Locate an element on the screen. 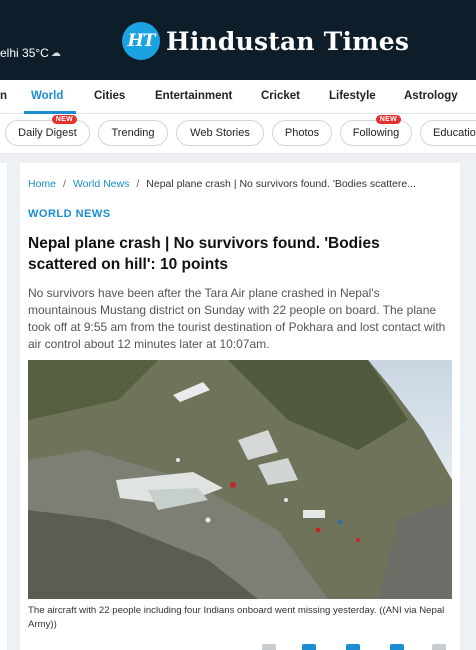 This screenshot has height=650, width=476. site-logo: HT Hindustan Times is located at coordinates (265, 41).